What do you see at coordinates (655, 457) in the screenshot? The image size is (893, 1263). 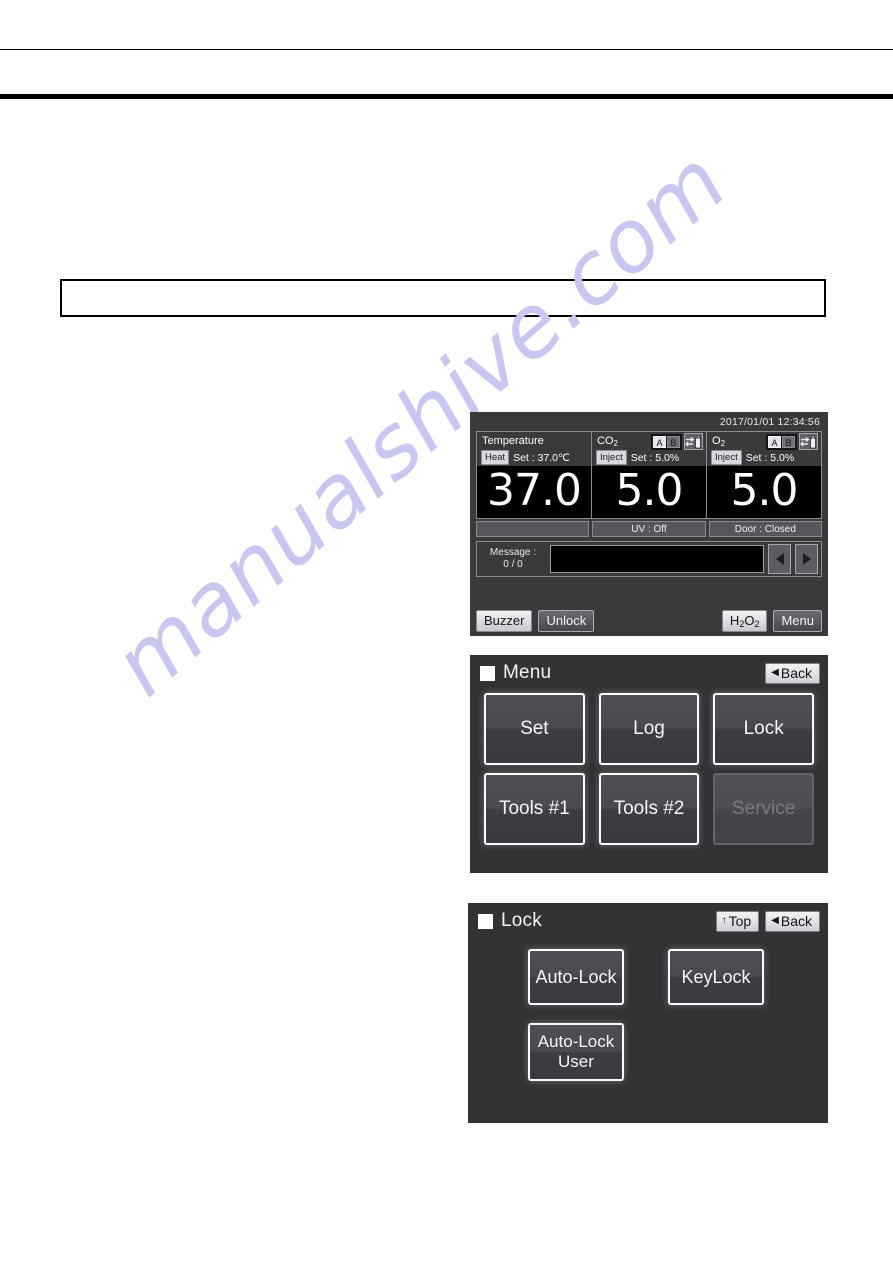 I see `co2-setpoint: Set : 5.0%` at bounding box center [655, 457].